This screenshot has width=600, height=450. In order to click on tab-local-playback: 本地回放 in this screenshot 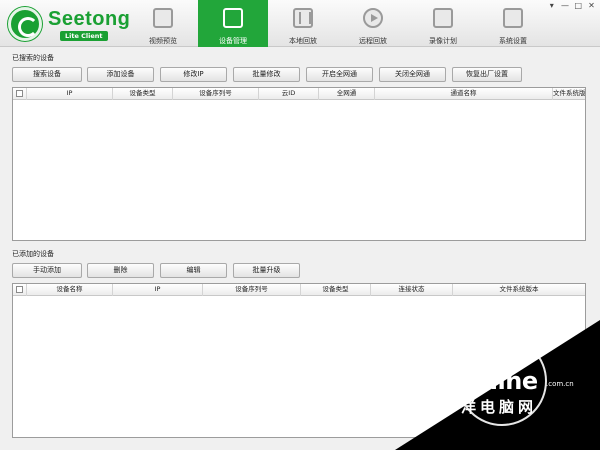, I will do `click(303, 23)`.